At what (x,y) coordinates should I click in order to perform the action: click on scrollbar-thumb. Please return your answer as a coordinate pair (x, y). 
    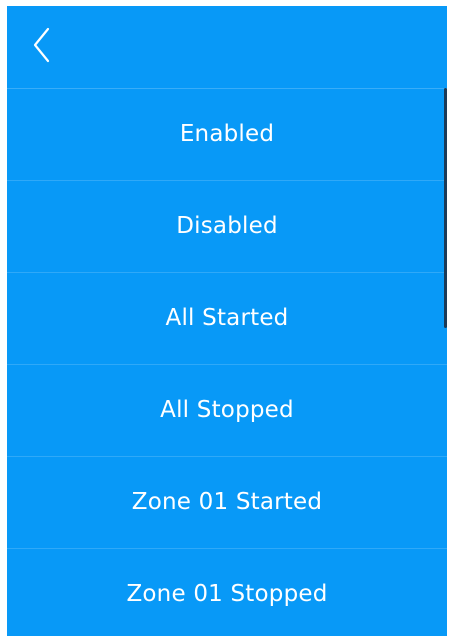
    Looking at the image, I should click on (445, 208).